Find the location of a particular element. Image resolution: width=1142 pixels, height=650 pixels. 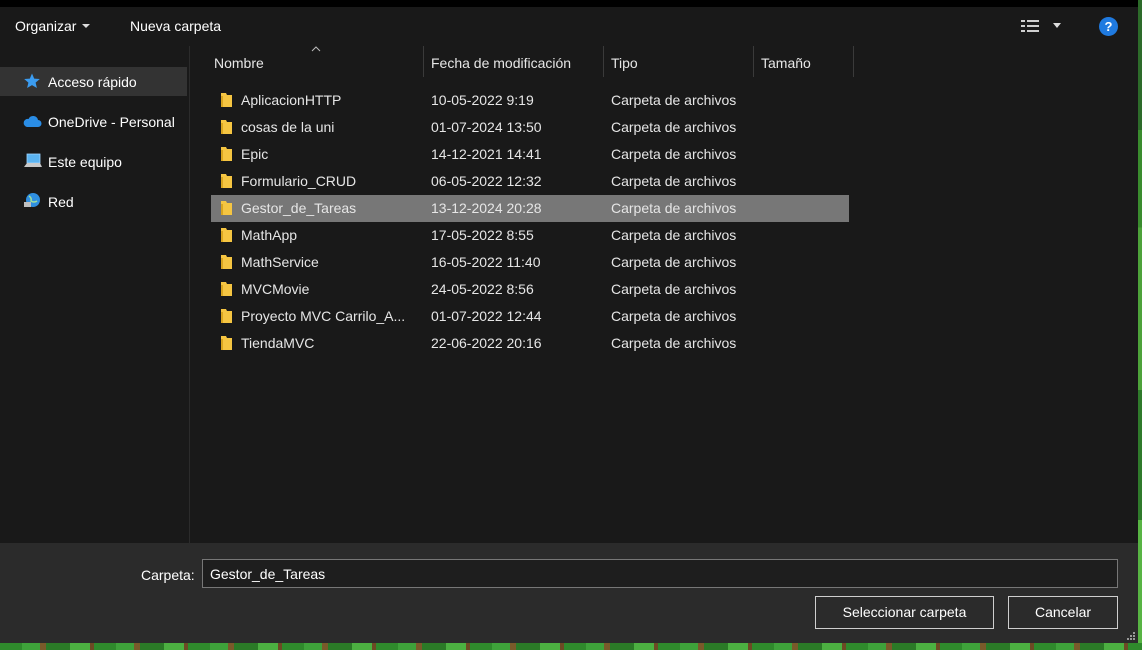

folder-name-input is located at coordinates (660, 573).